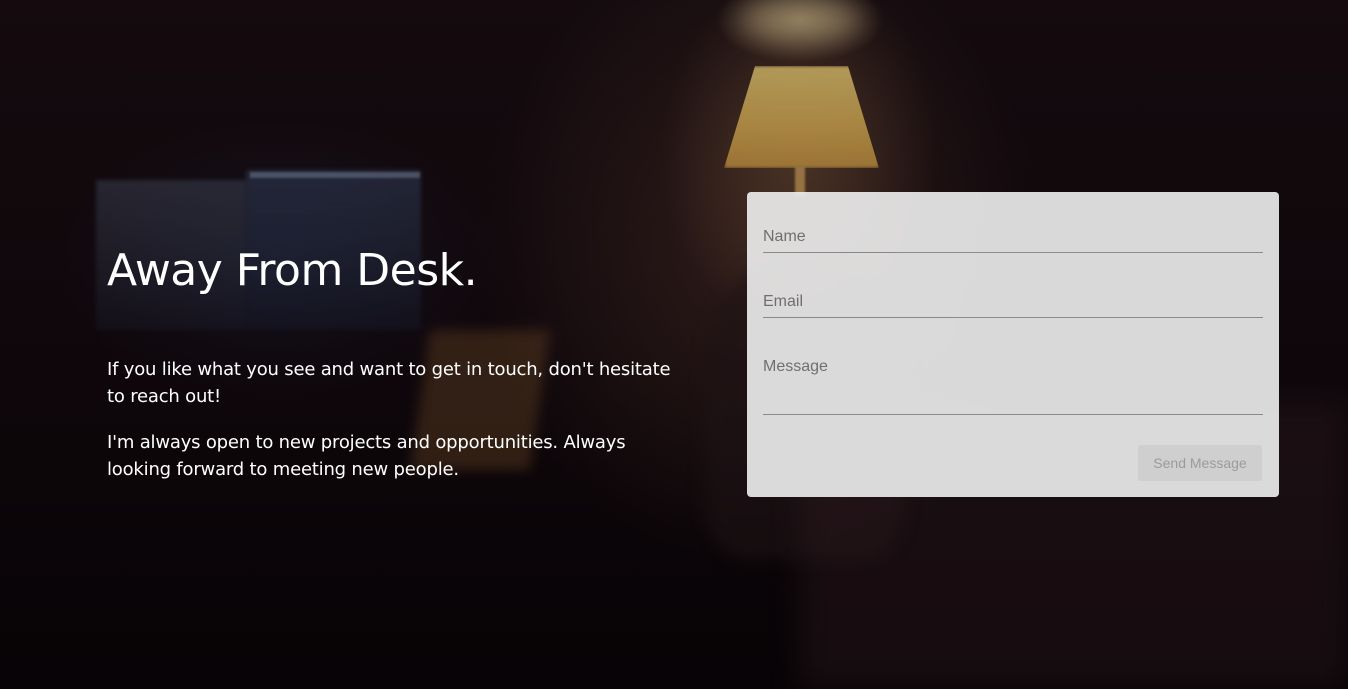 This screenshot has width=1348, height=689. I want to click on message-field-wrapper, so click(1013, 386).